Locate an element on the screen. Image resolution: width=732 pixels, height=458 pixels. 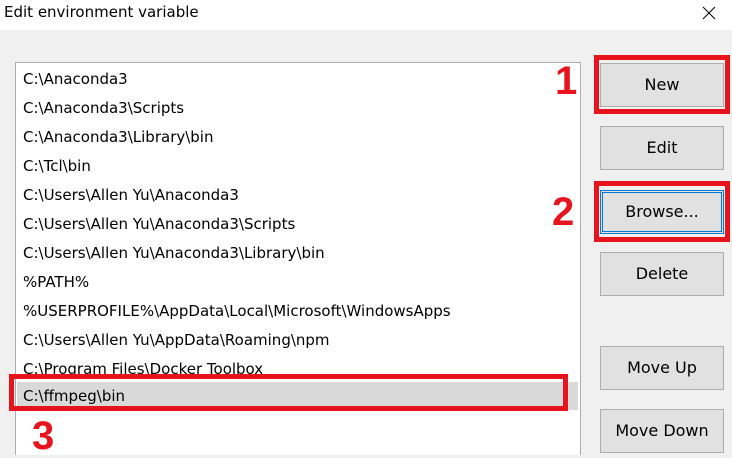
close-button is located at coordinates (709, 13).